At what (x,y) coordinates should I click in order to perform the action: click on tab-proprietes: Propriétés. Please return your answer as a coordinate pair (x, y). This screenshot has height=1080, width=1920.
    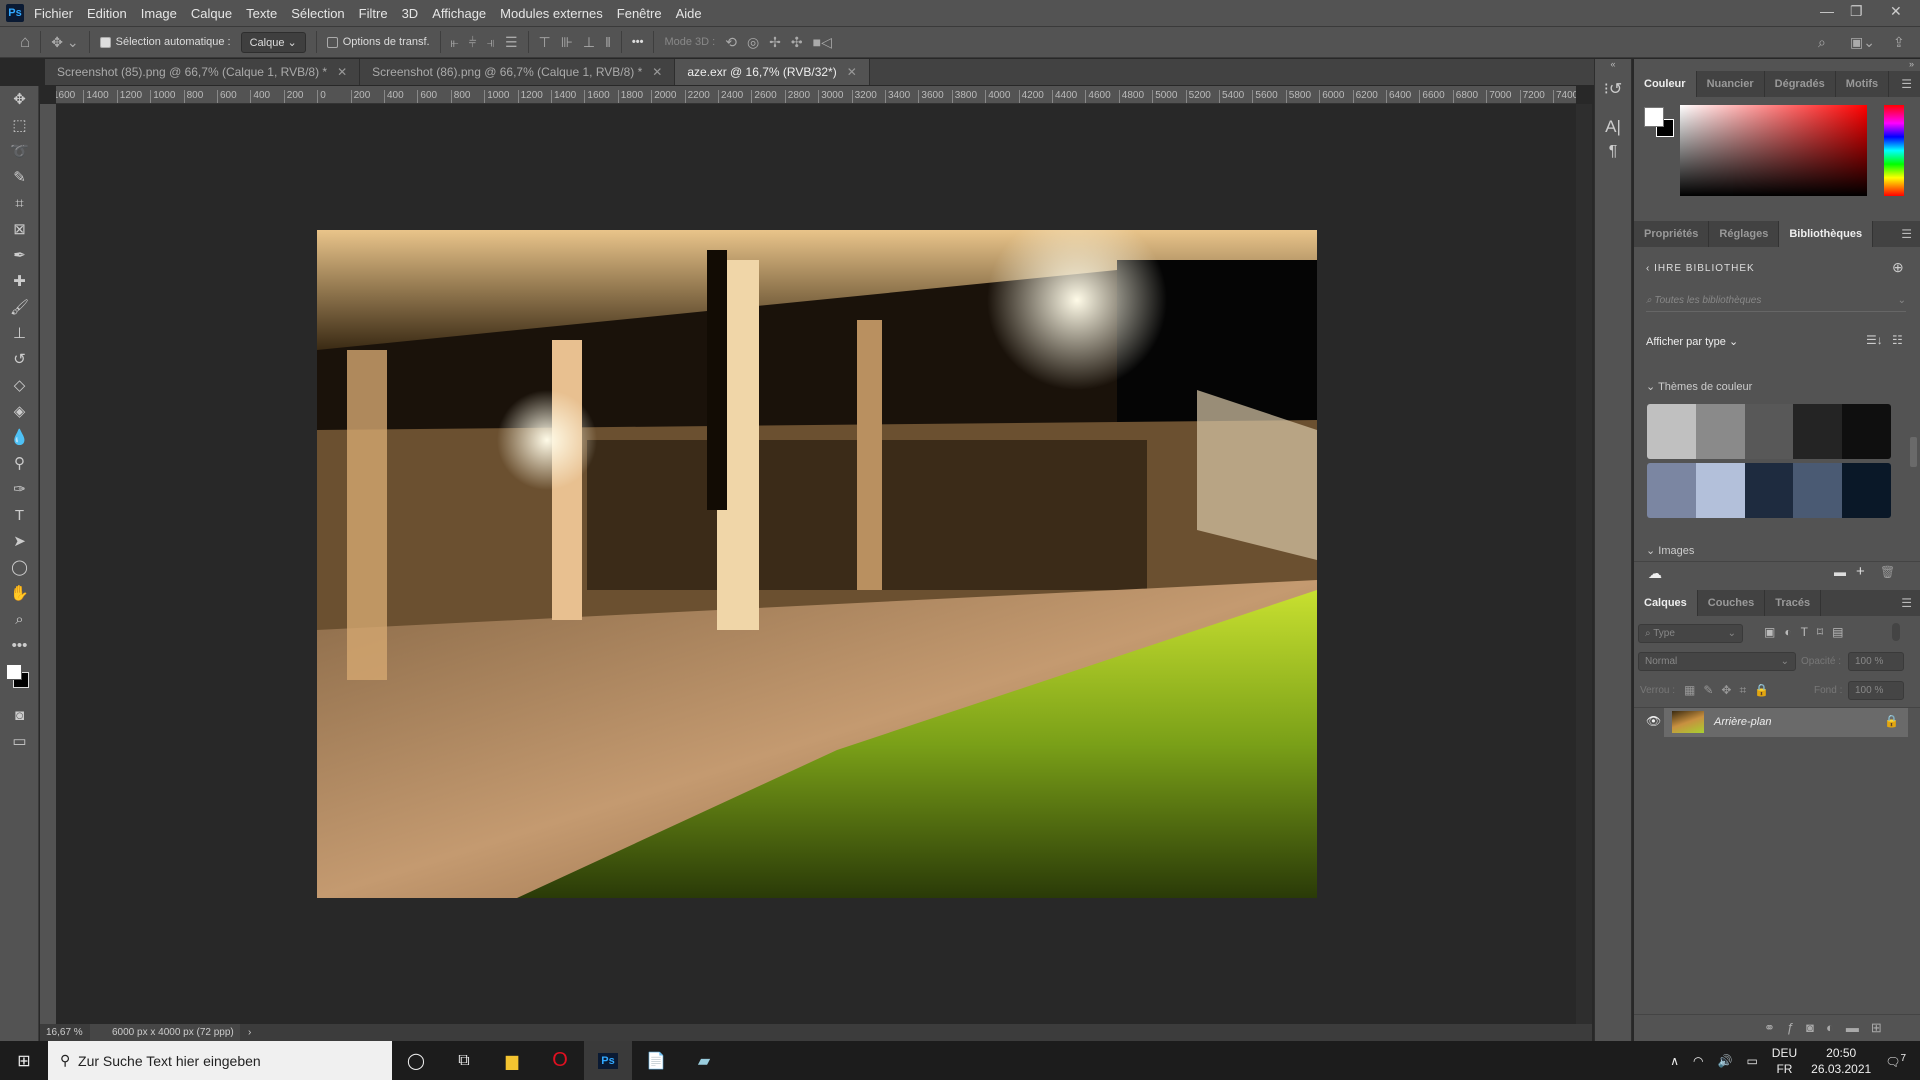
    Looking at the image, I should click on (1672, 234).